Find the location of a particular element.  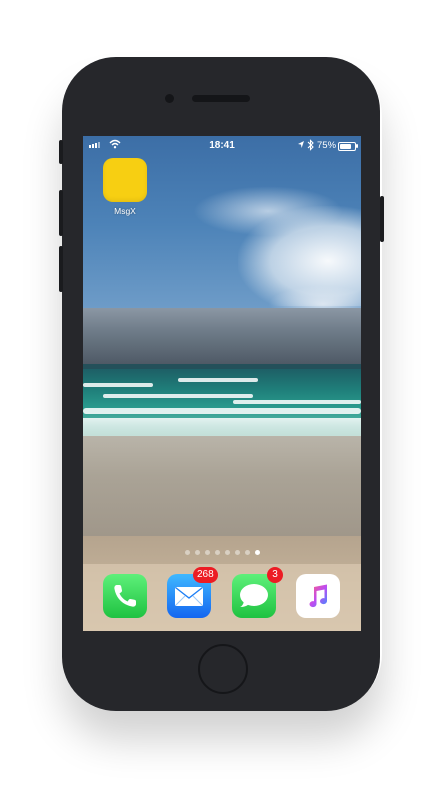

power-button is located at coordinates (382, 219).